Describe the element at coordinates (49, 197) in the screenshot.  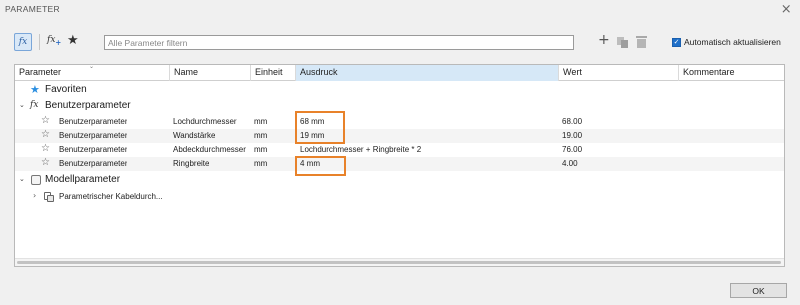
I see `component-icon` at that location.